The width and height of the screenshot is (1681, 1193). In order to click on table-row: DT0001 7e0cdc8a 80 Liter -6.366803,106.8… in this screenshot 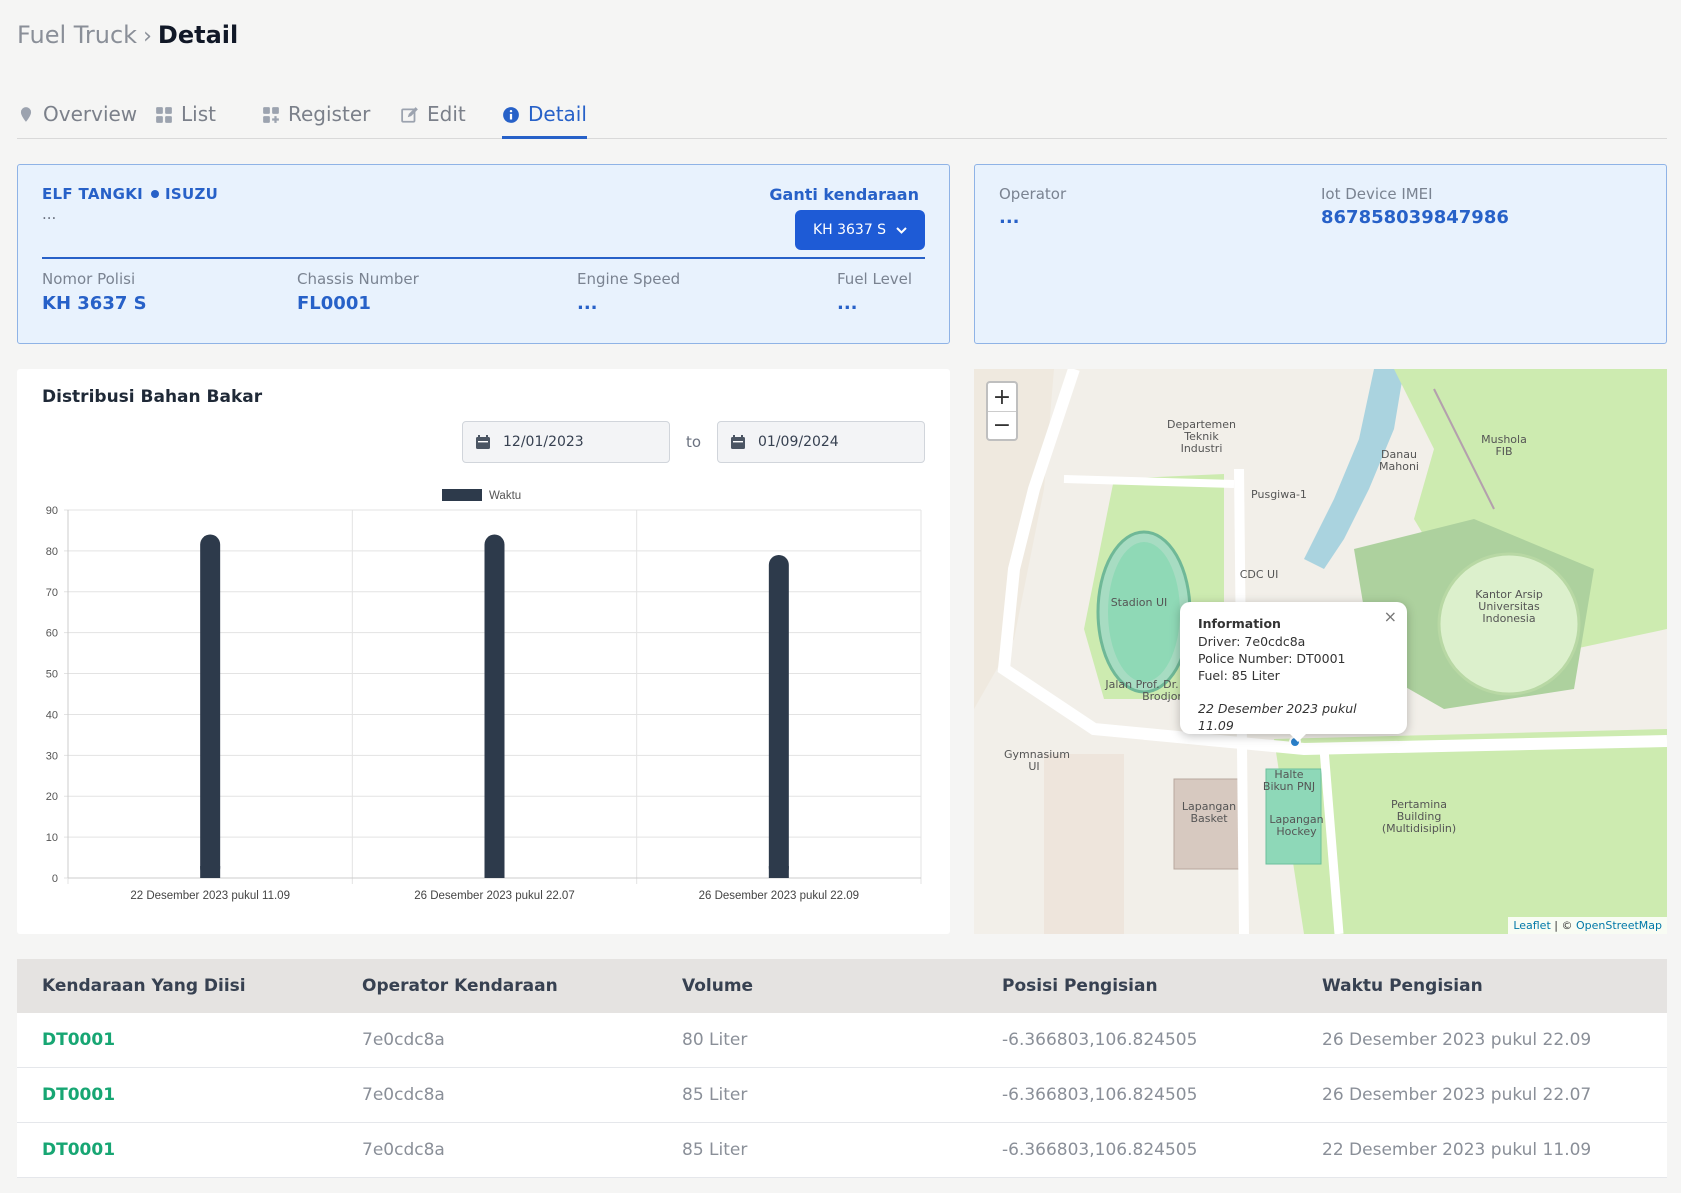, I will do `click(842, 1040)`.